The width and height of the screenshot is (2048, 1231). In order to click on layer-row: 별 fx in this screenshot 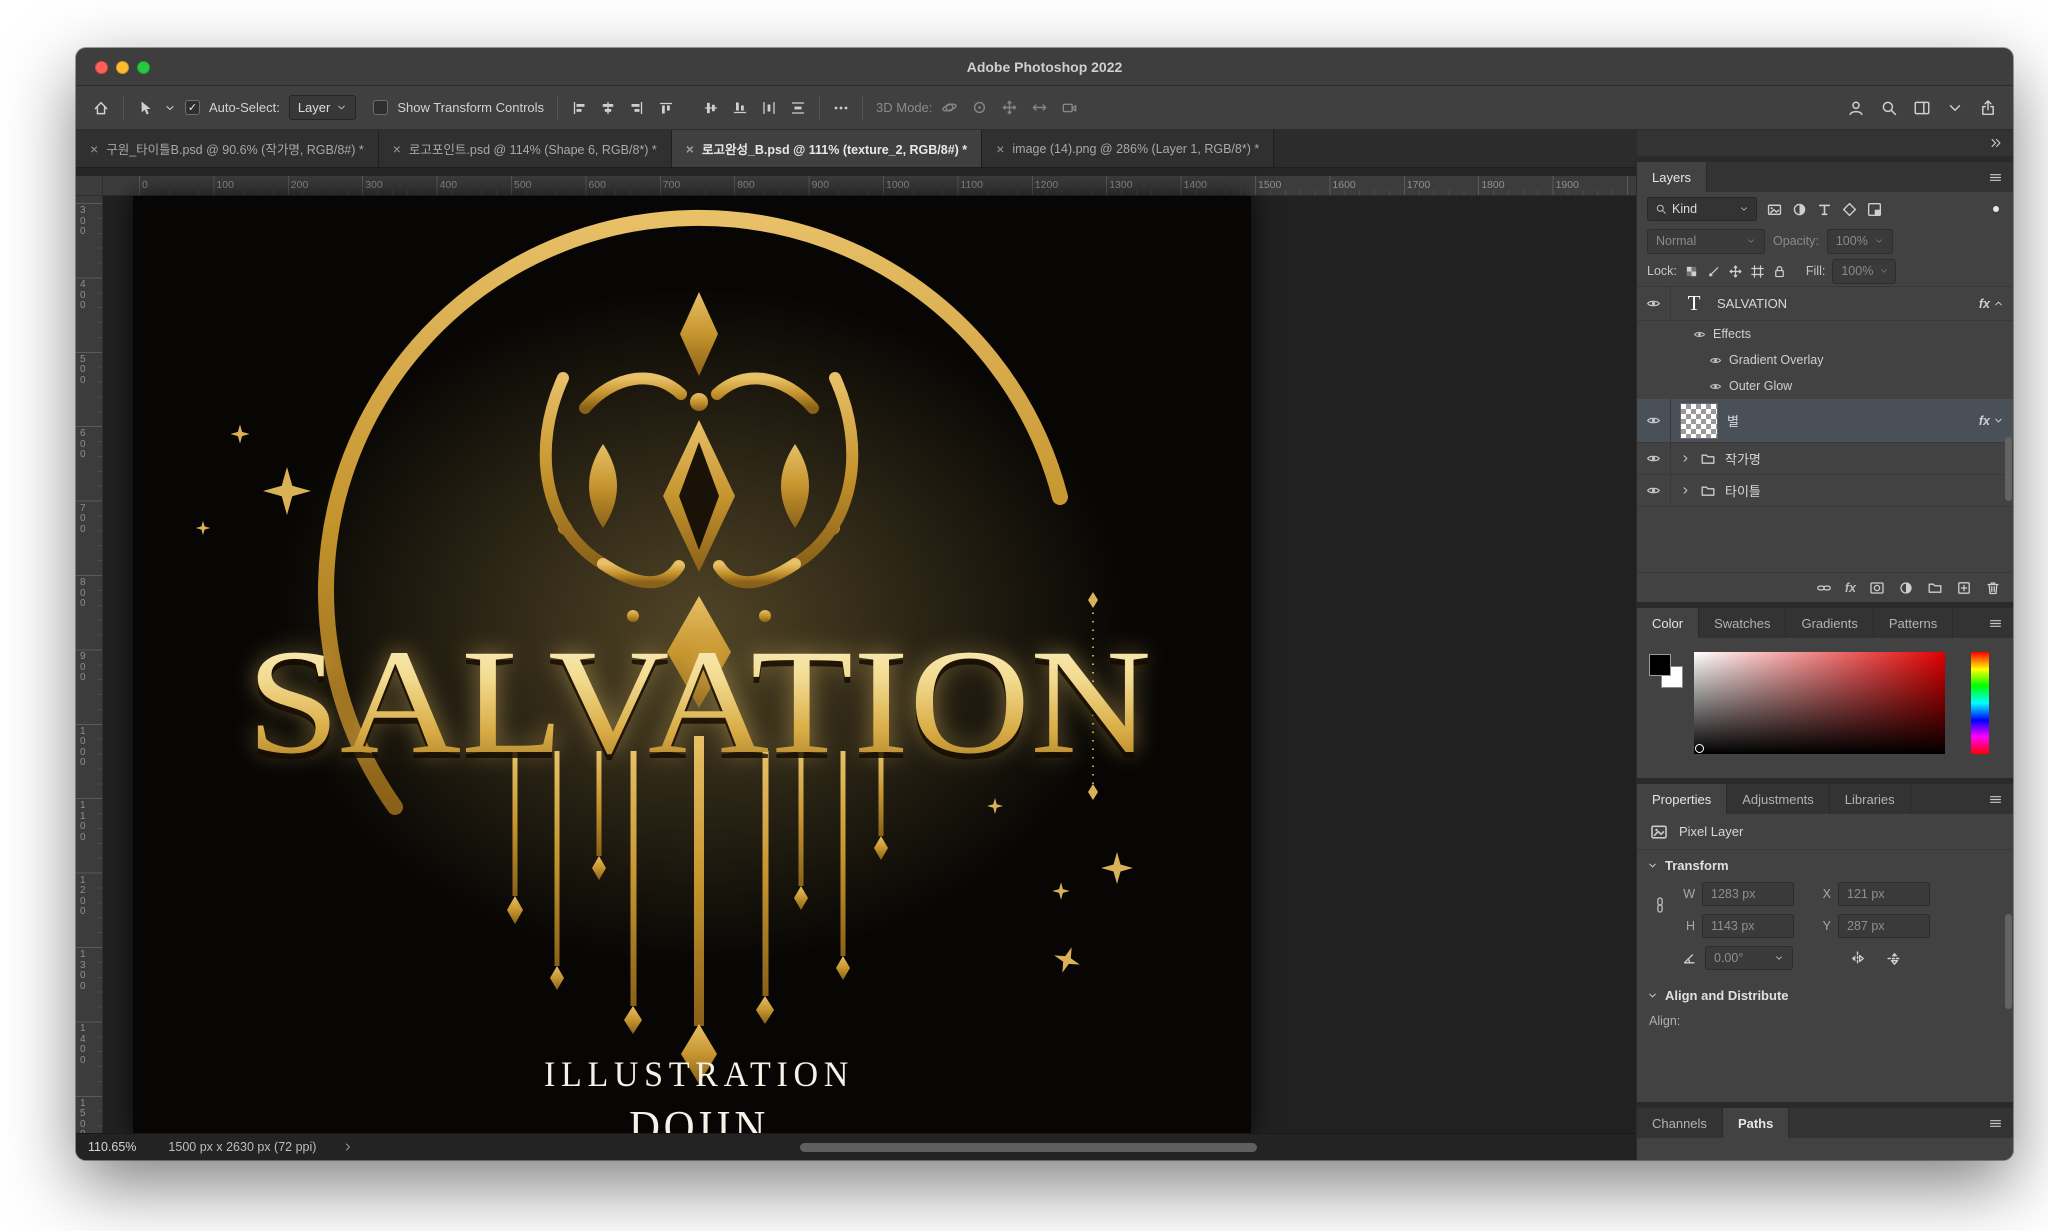, I will do `click(1825, 421)`.